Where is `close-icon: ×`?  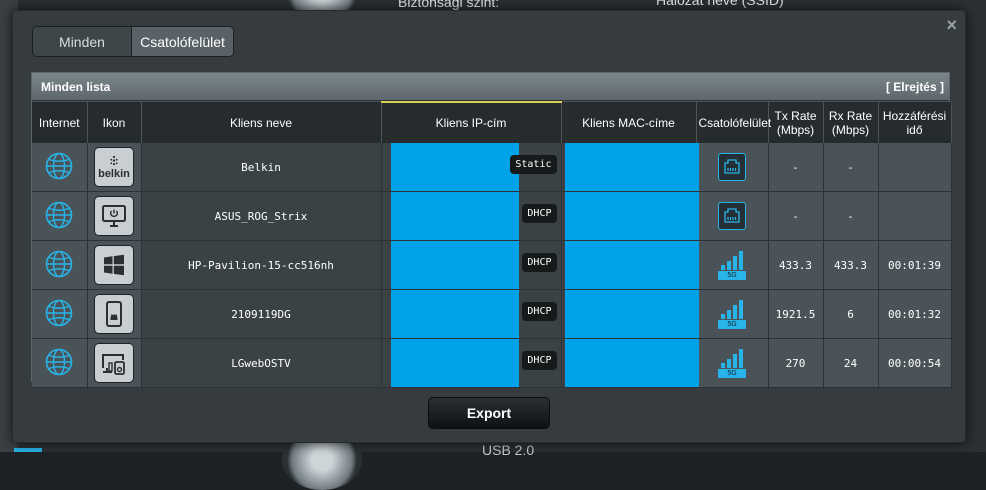 close-icon: × is located at coordinates (951, 25).